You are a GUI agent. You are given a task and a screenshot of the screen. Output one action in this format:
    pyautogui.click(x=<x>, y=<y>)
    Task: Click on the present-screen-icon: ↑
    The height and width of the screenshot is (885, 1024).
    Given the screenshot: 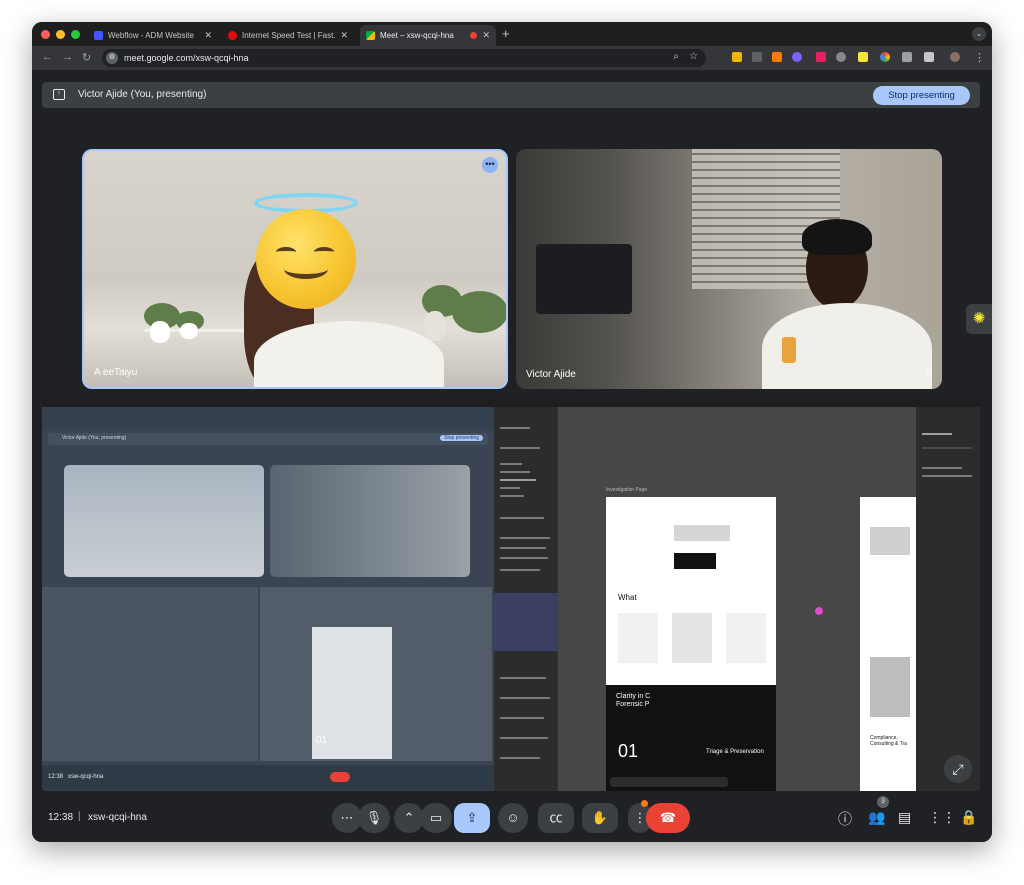 What is the action you would take?
    pyautogui.click(x=59, y=94)
    